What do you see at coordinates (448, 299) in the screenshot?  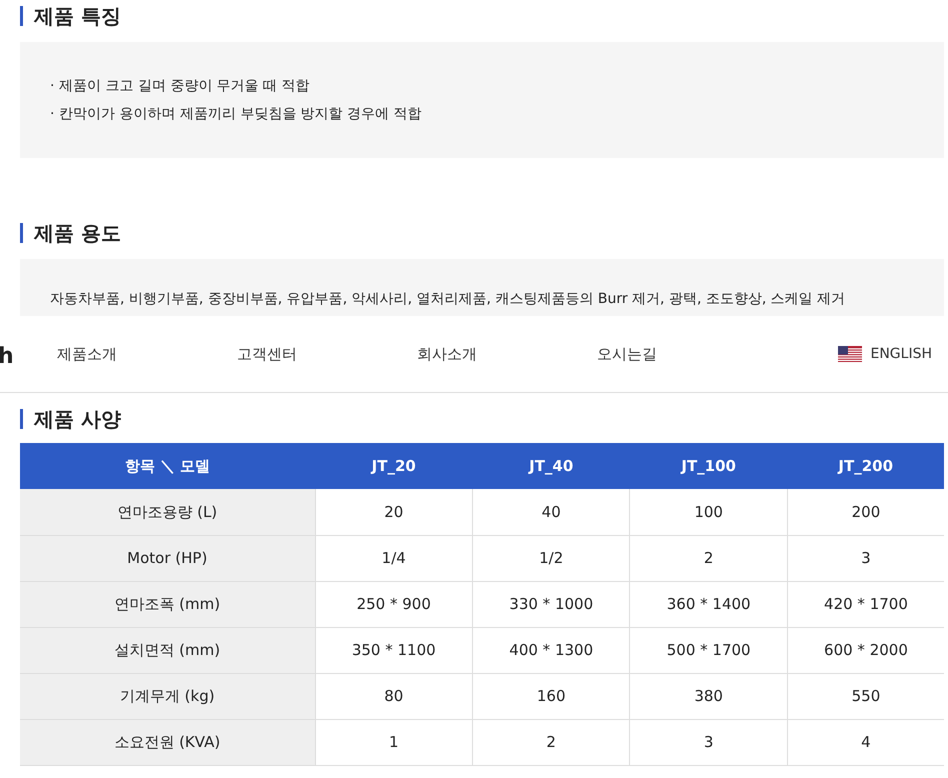 I see `usage-text: 자동차부품, 비행기부품, 중장비부품, 유압부품, 악세사리, 열처리제품, 캐스팅제품등의 Burr 제거, 광택, 조도향상, 스케일 제거` at bounding box center [448, 299].